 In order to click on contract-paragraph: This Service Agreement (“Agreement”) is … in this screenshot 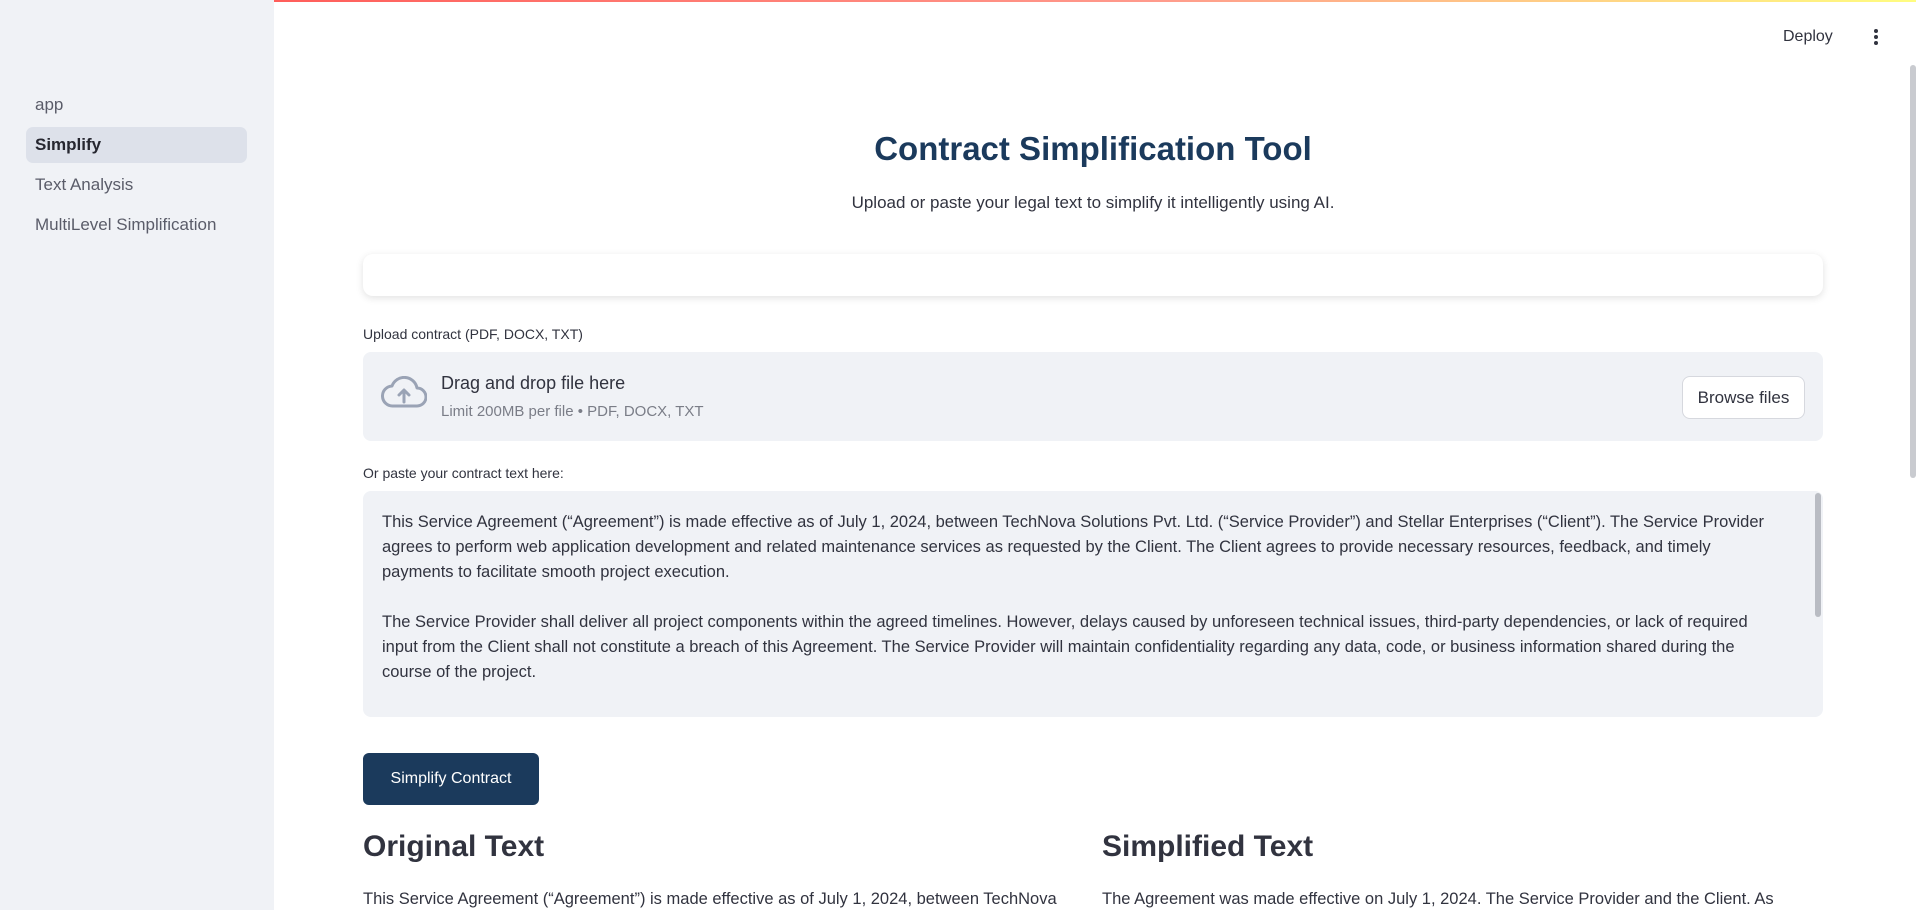, I will do `click(1073, 547)`.